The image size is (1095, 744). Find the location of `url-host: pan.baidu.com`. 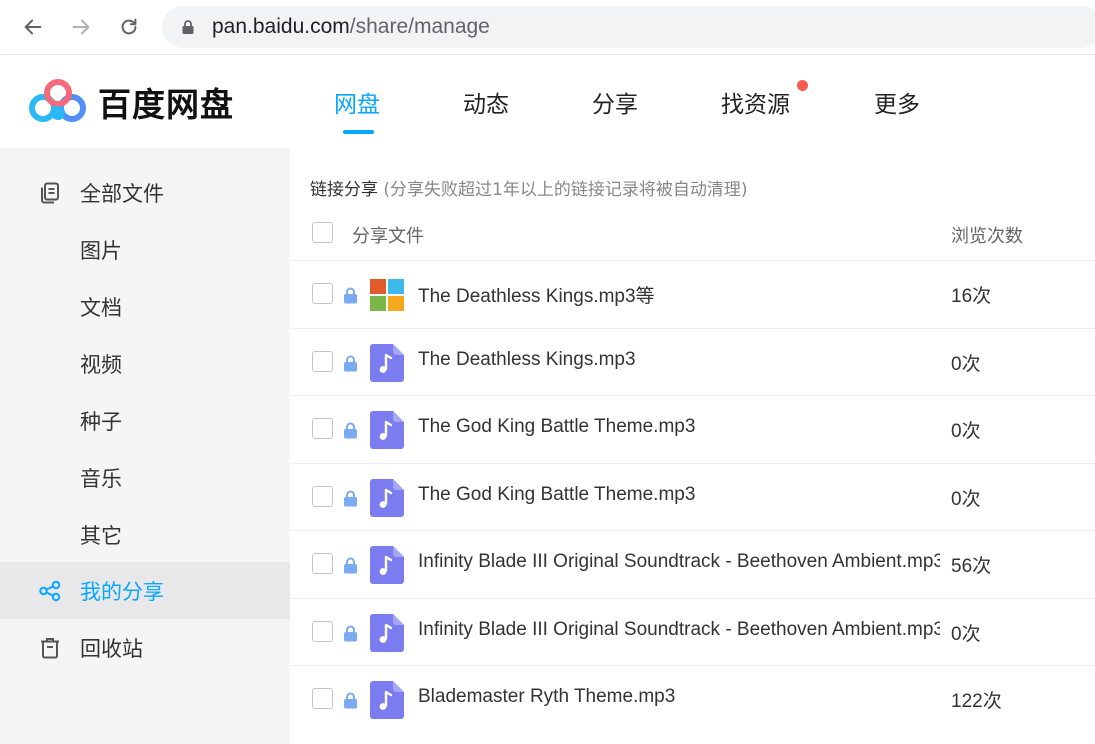

url-host: pan.baidu.com is located at coordinates (281, 26).